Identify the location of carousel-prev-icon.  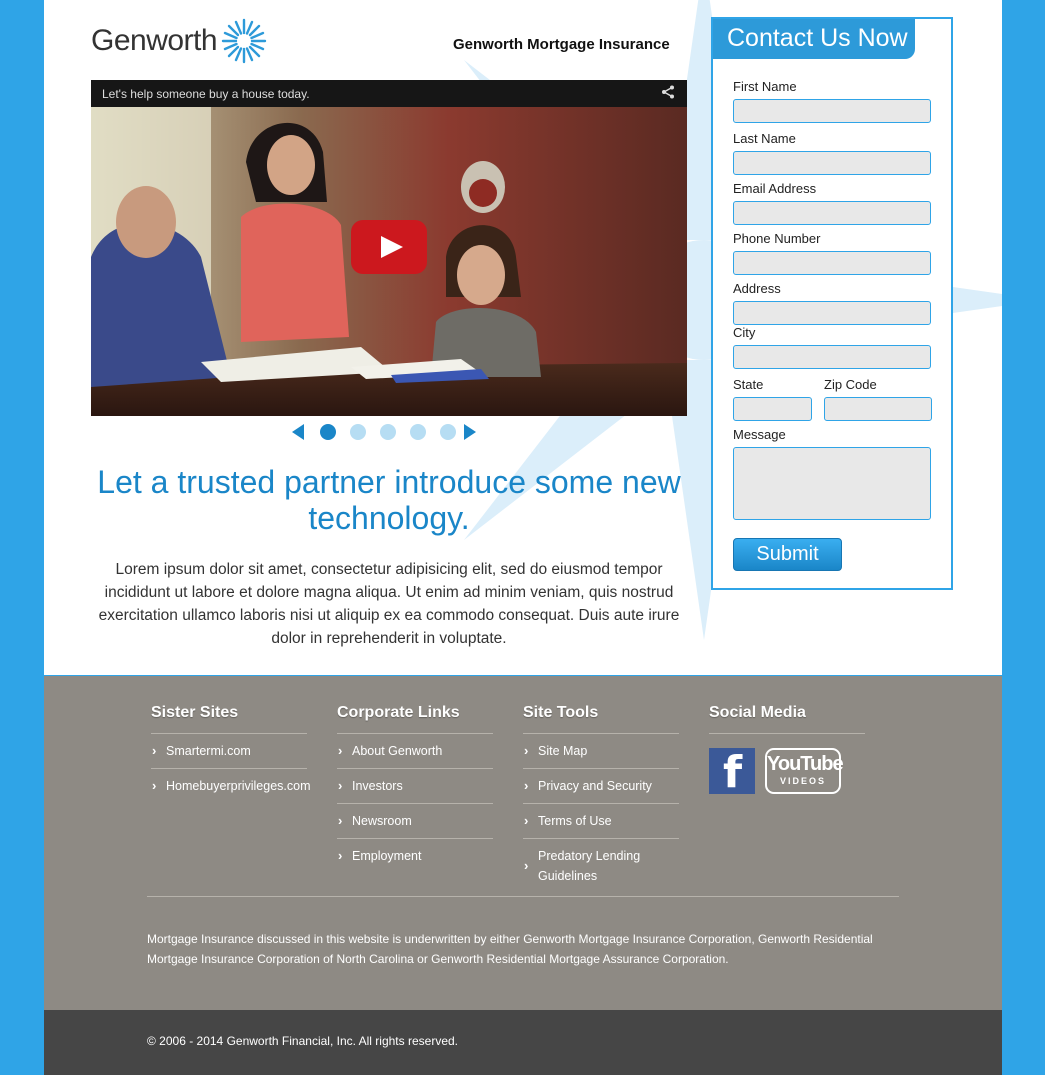
(298, 432).